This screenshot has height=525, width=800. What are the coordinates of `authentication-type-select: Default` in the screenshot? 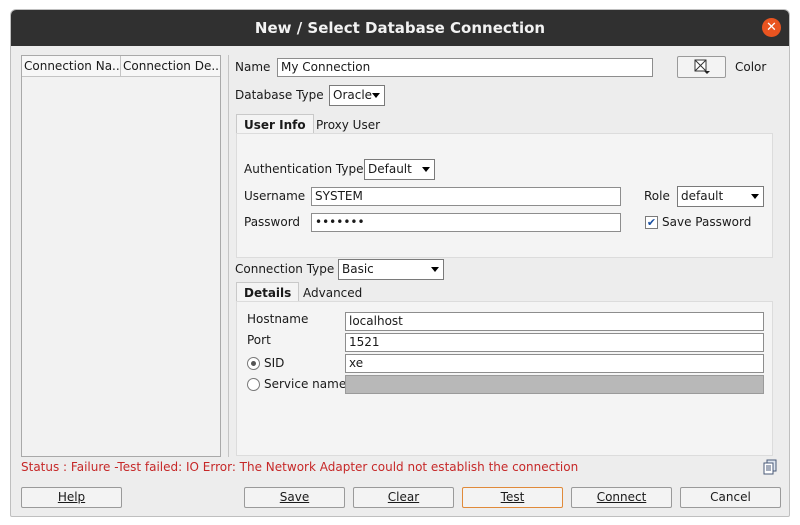 It's located at (399, 169).